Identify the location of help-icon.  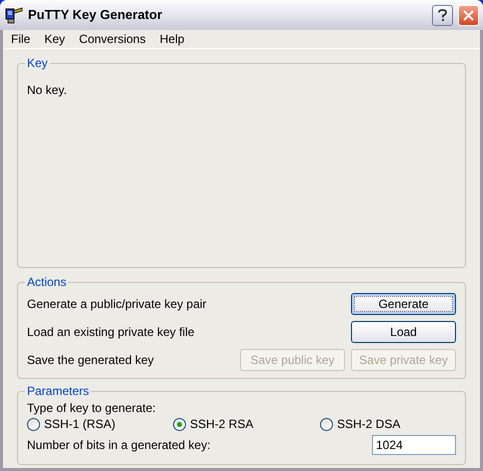
(442, 15).